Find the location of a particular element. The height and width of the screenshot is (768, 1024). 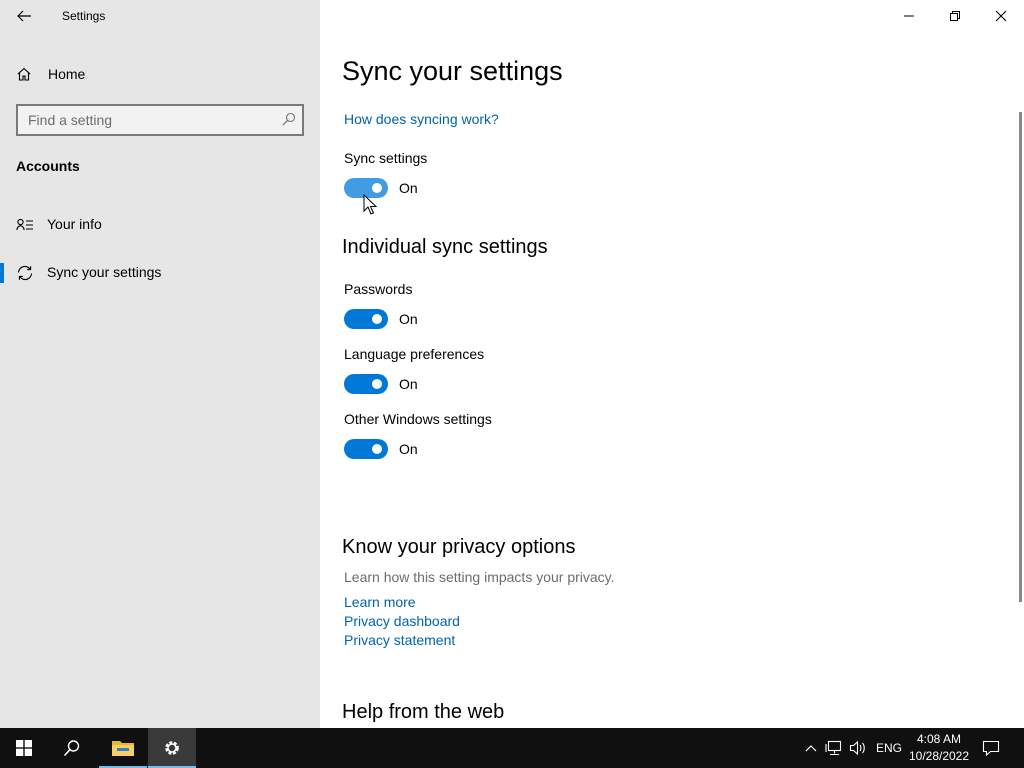

sidebar-item-sync-your-settings: Sync your settings is located at coordinates (160, 273).